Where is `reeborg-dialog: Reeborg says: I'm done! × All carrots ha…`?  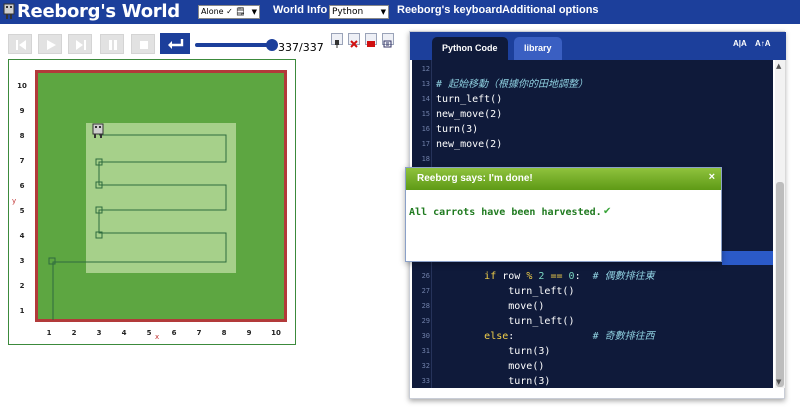
reeborg-dialog: Reeborg says: I'm done! × All carrots ha… is located at coordinates (563, 214).